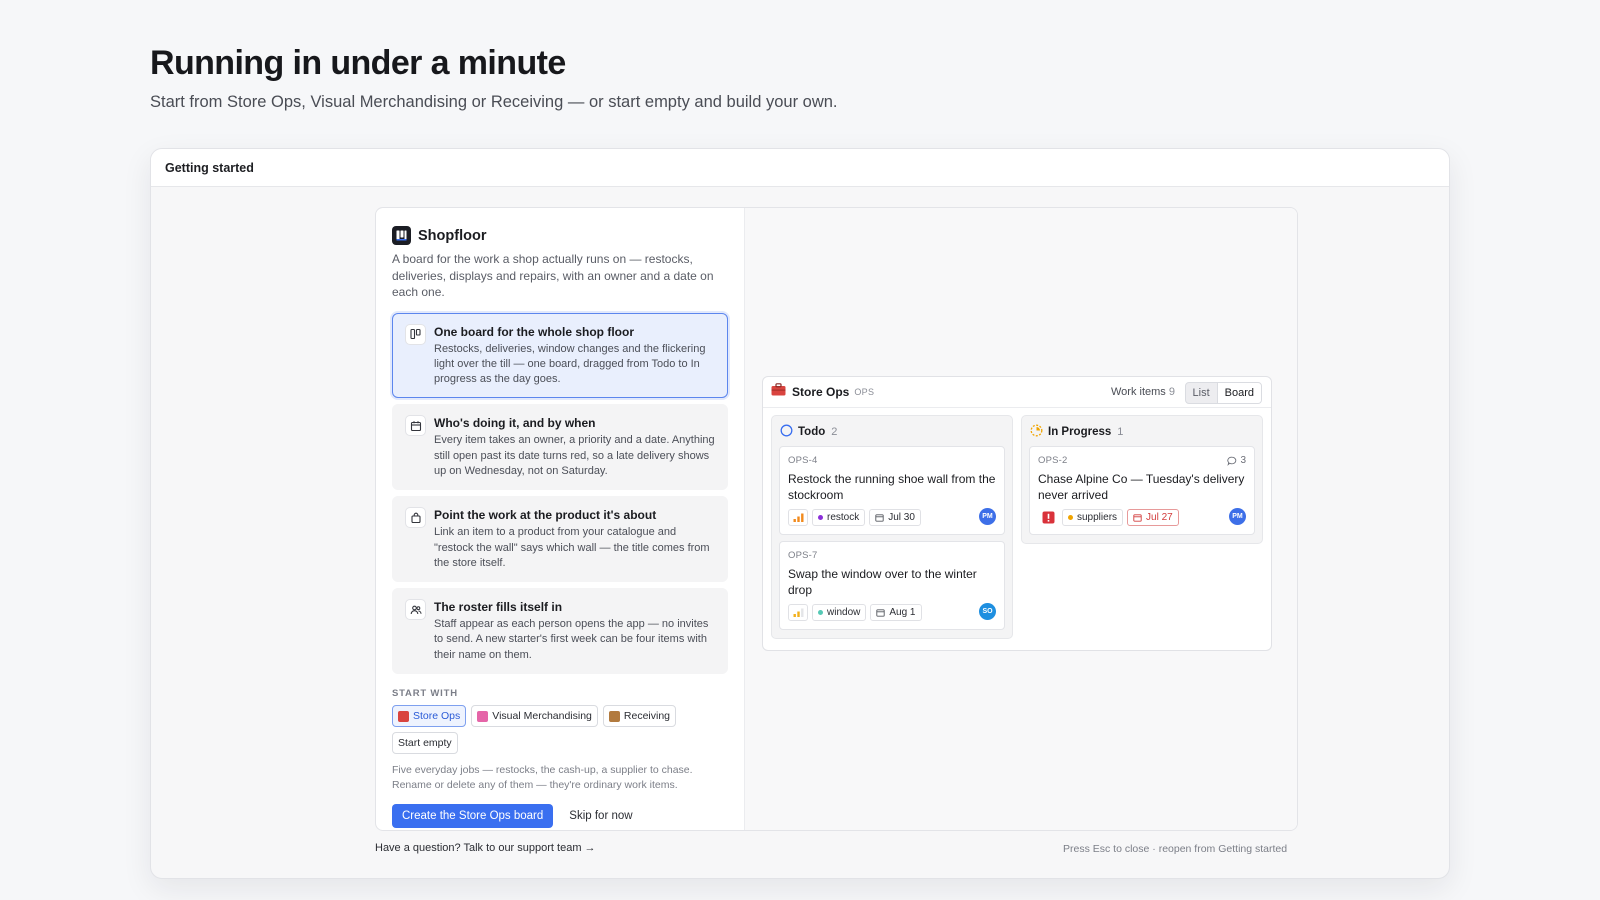  Describe the element at coordinates (560, 235) in the screenshot. I see `brand: Shopfloor` at that location.